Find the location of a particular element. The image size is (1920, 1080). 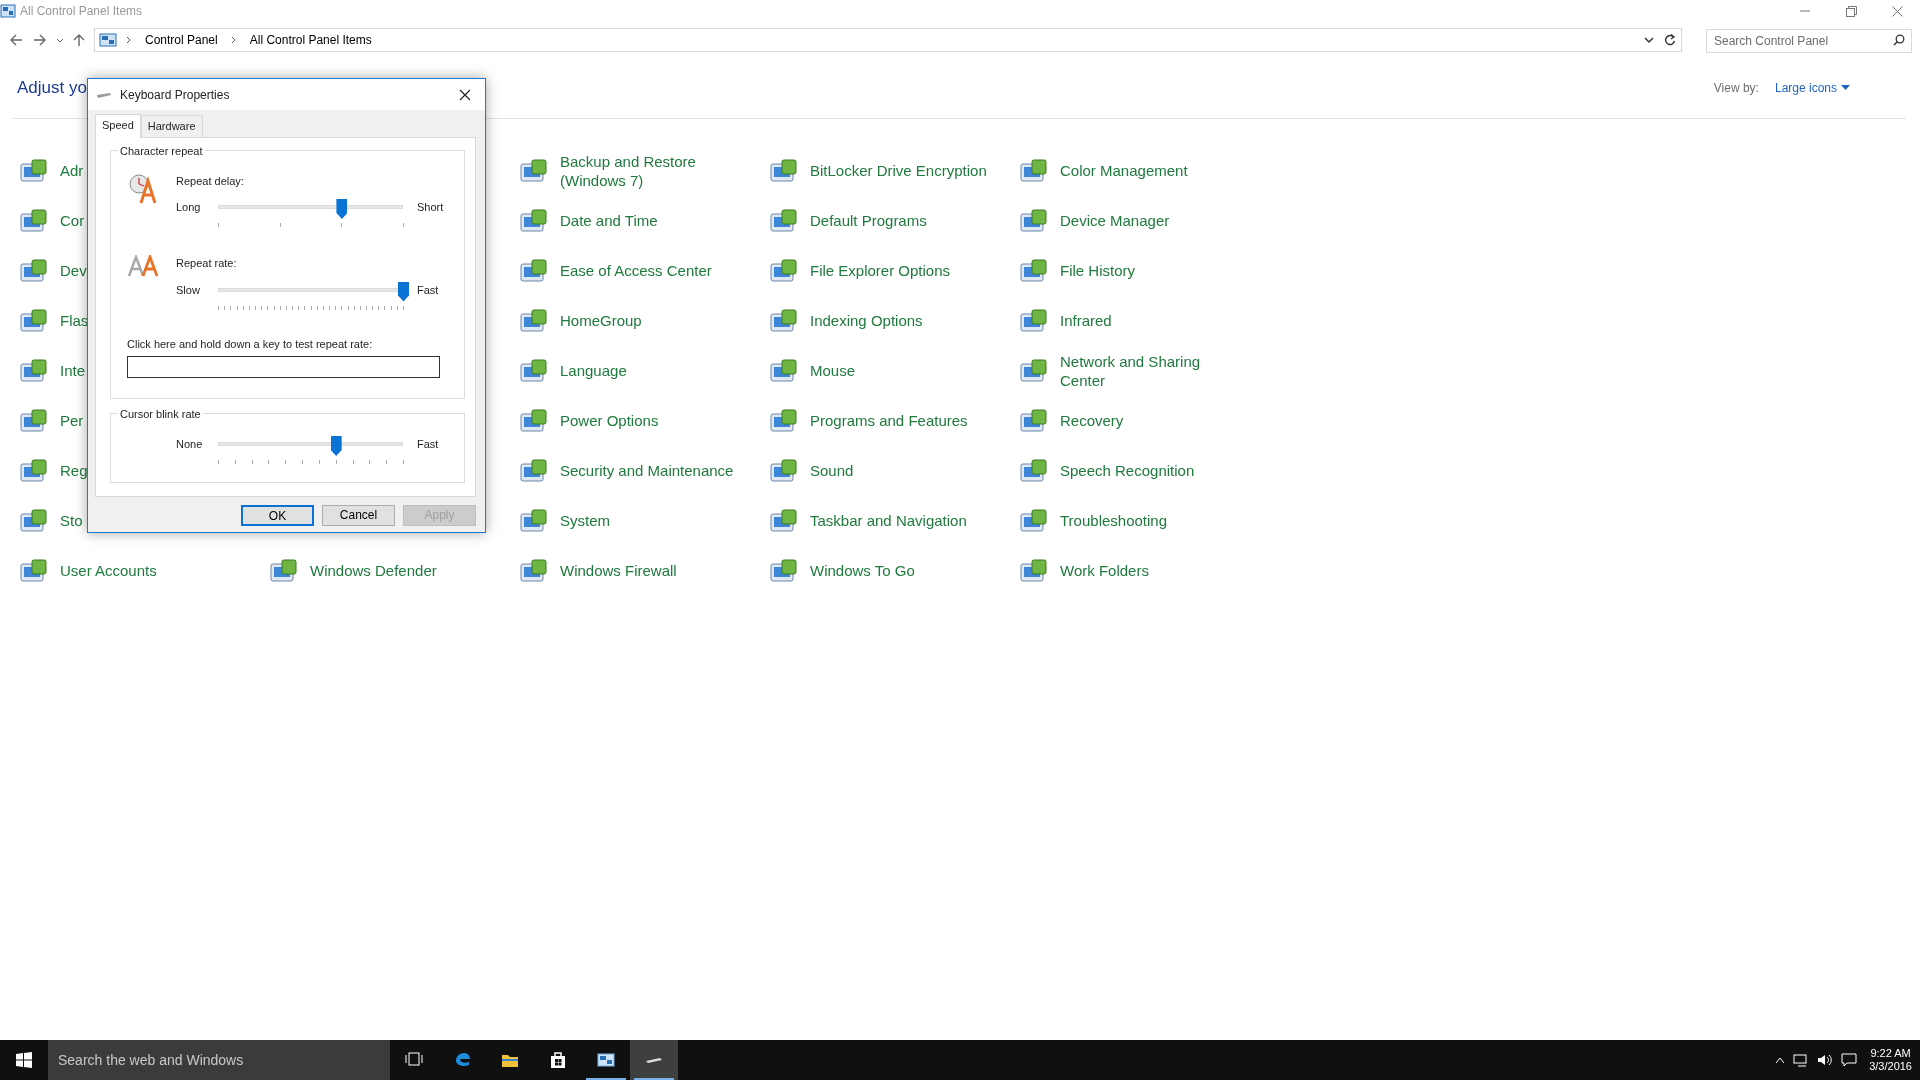

taskbar-search-field: Search the web and Windows is located at coordinates (219, 1060).